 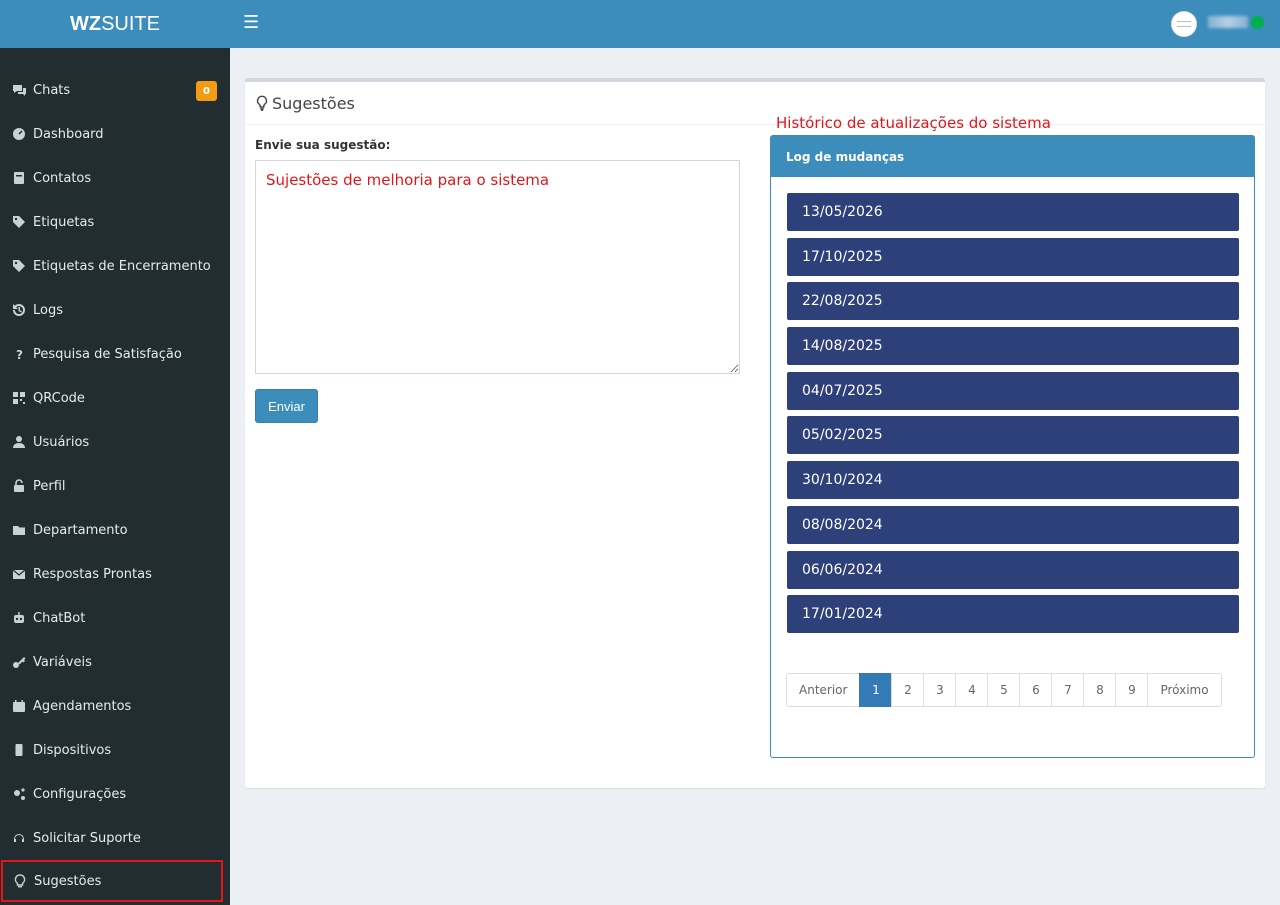 I want to click on changelog-item: 17/01/2024, so click(x=1013, y=614).